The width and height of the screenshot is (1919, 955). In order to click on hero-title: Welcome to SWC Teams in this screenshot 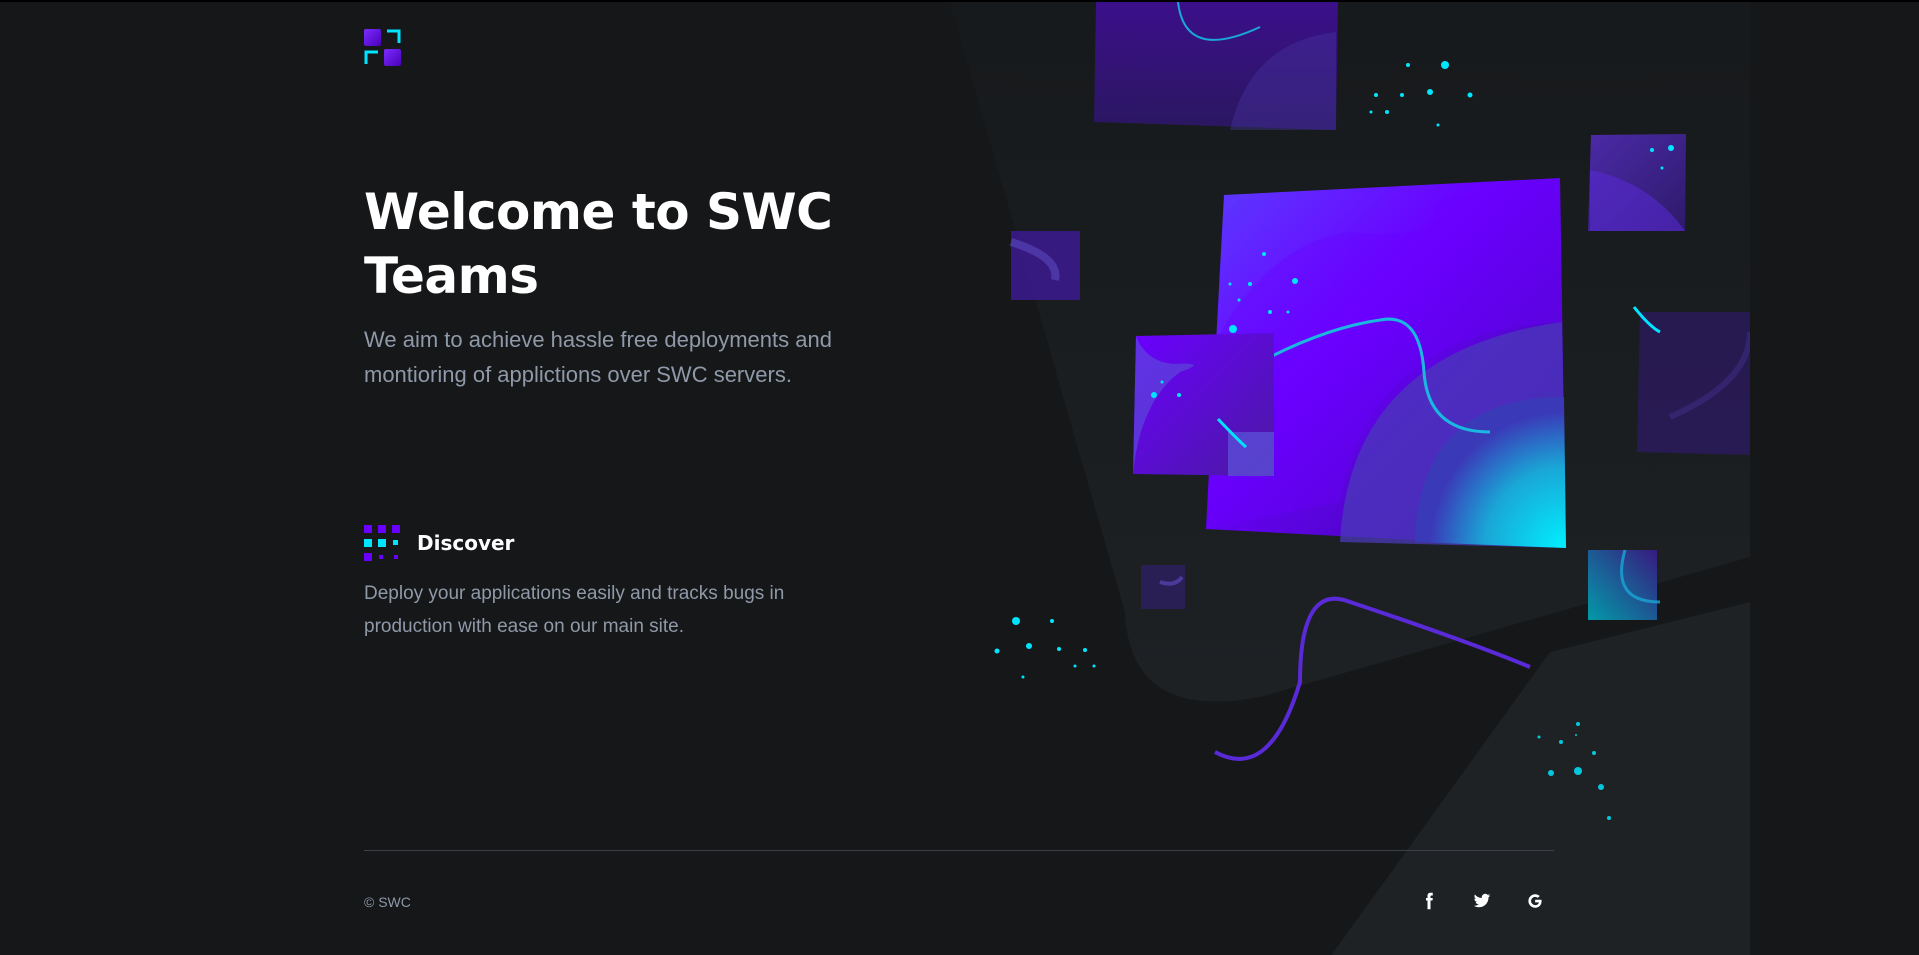, I will do `click(598, 244)`.